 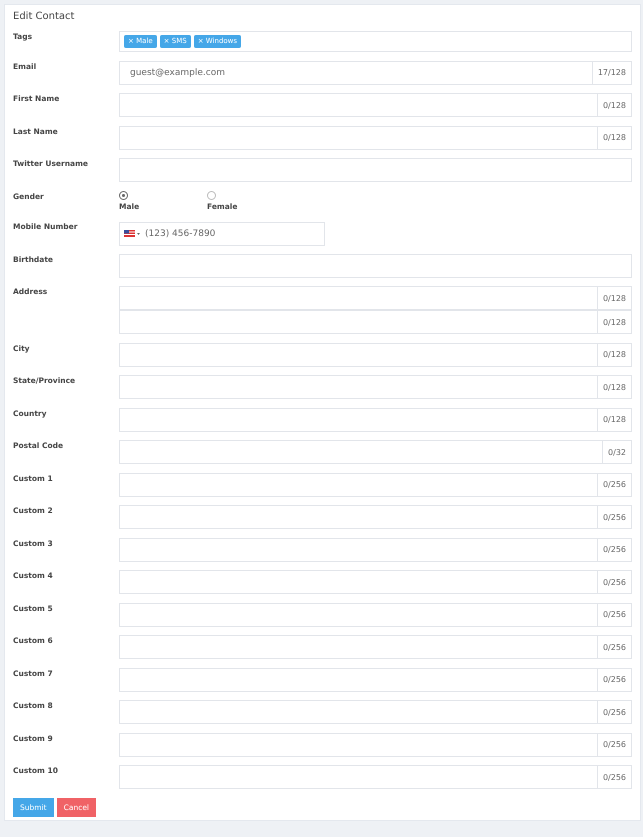 I want to click on character-counter: 17/128, so click(x=612, y=72).